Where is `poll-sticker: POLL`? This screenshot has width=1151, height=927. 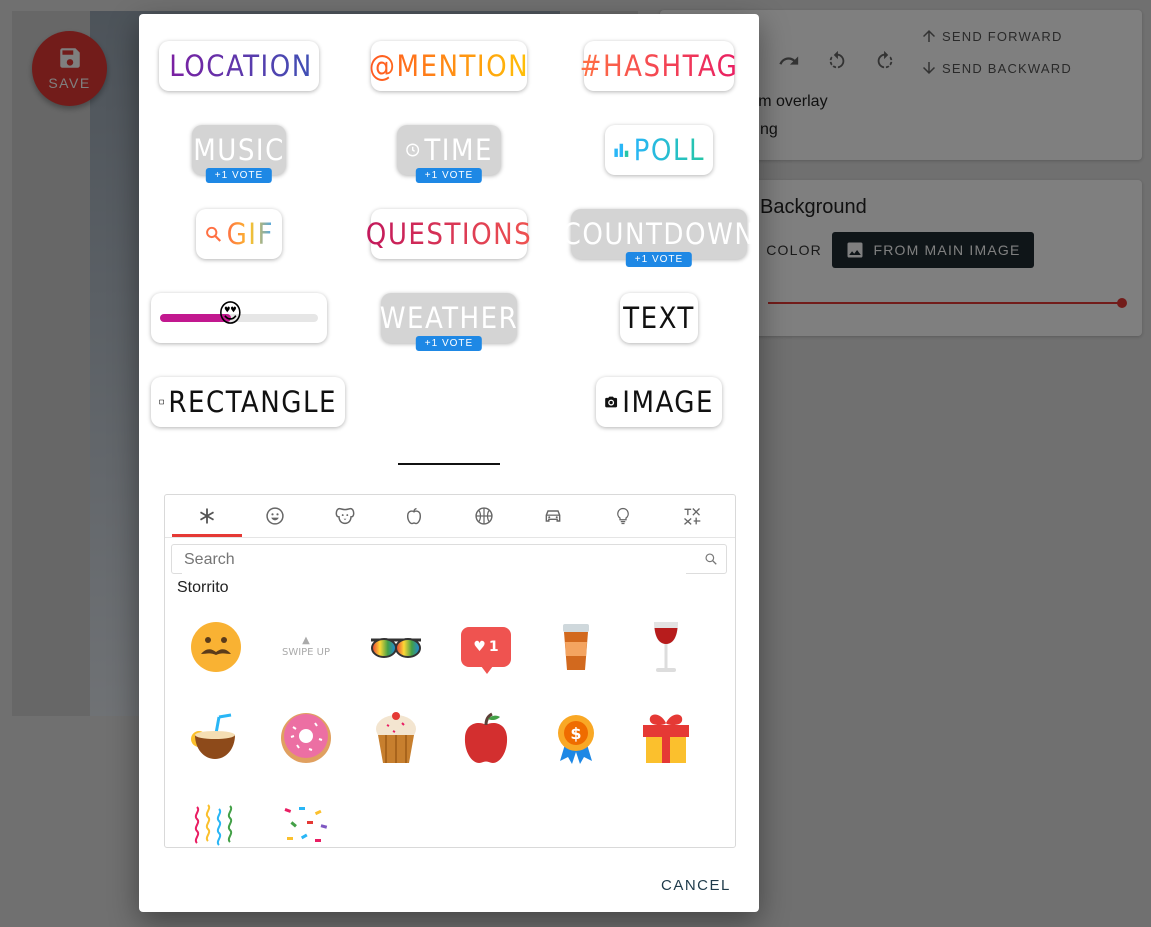
poll-sticker: POLL is located at coordinates (659, 150).